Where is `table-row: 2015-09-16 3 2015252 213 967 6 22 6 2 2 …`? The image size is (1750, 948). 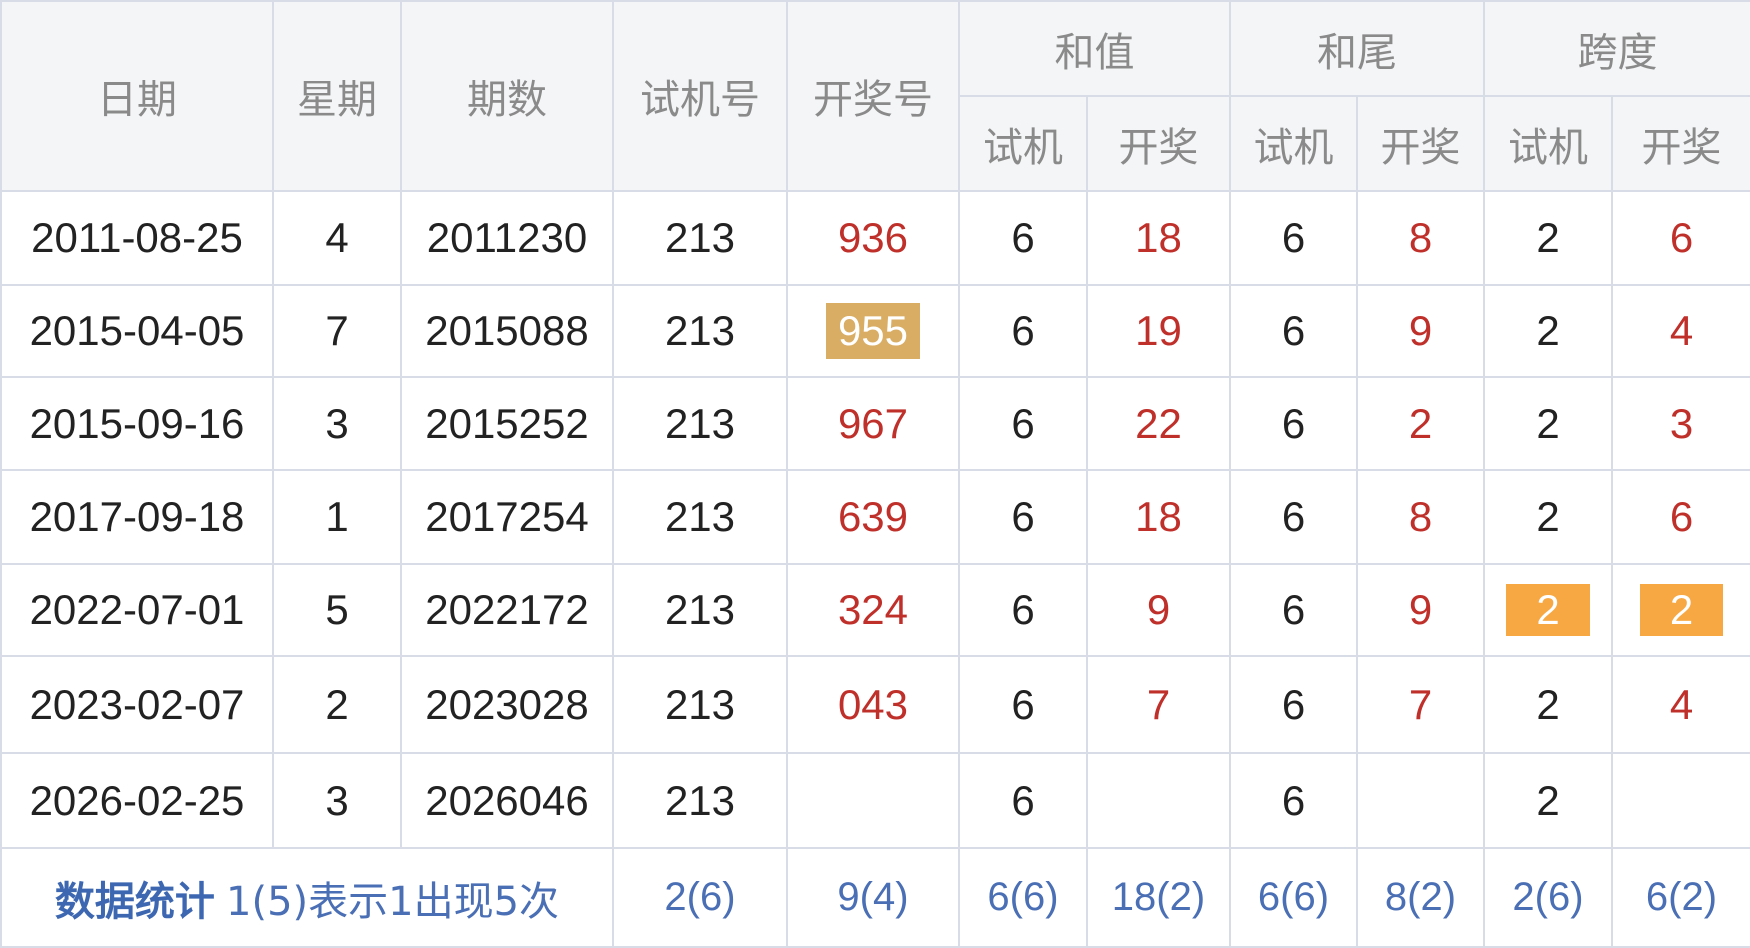
table-row: 2015-09-16 3 2015252 213 967 6 22 6 2 2 … is located at coordinates (875, 423).